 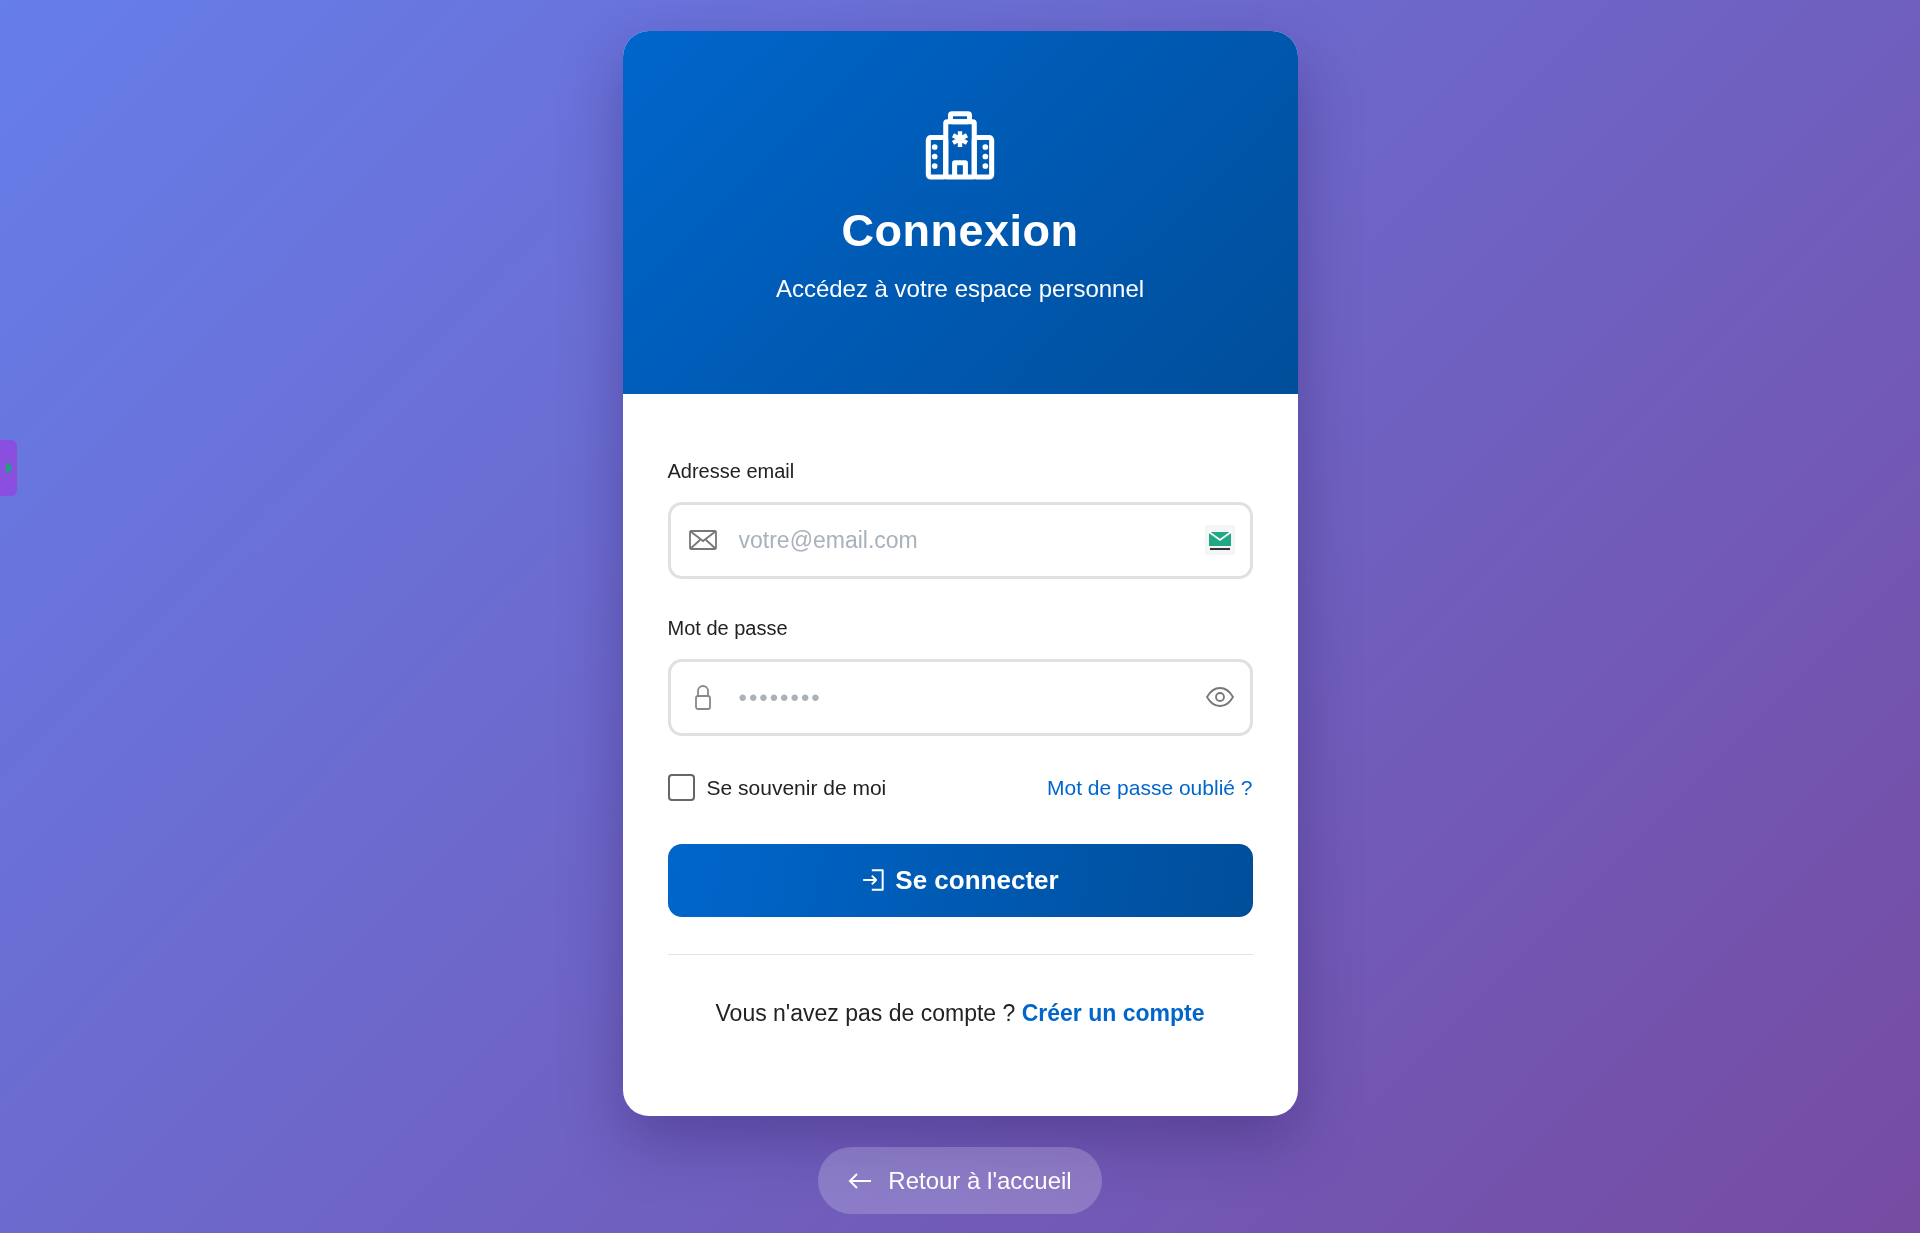 What do you see at coordinates (1219, 697) in the screenshot?
I see `eye-icon` at bounding box center [1219, 697].